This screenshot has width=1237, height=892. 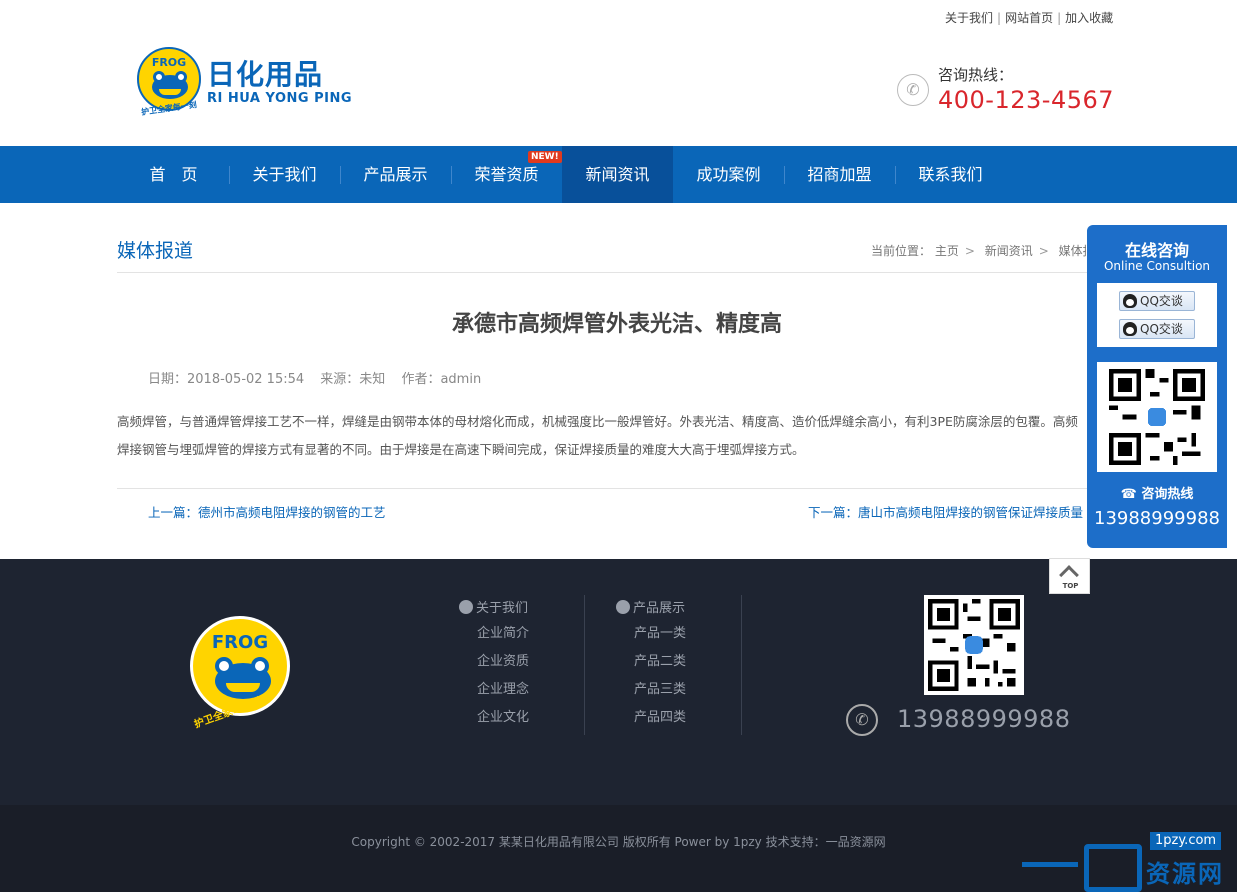 I want to click on footer-phone-number: 13988999988, so click(x=984, y=719).